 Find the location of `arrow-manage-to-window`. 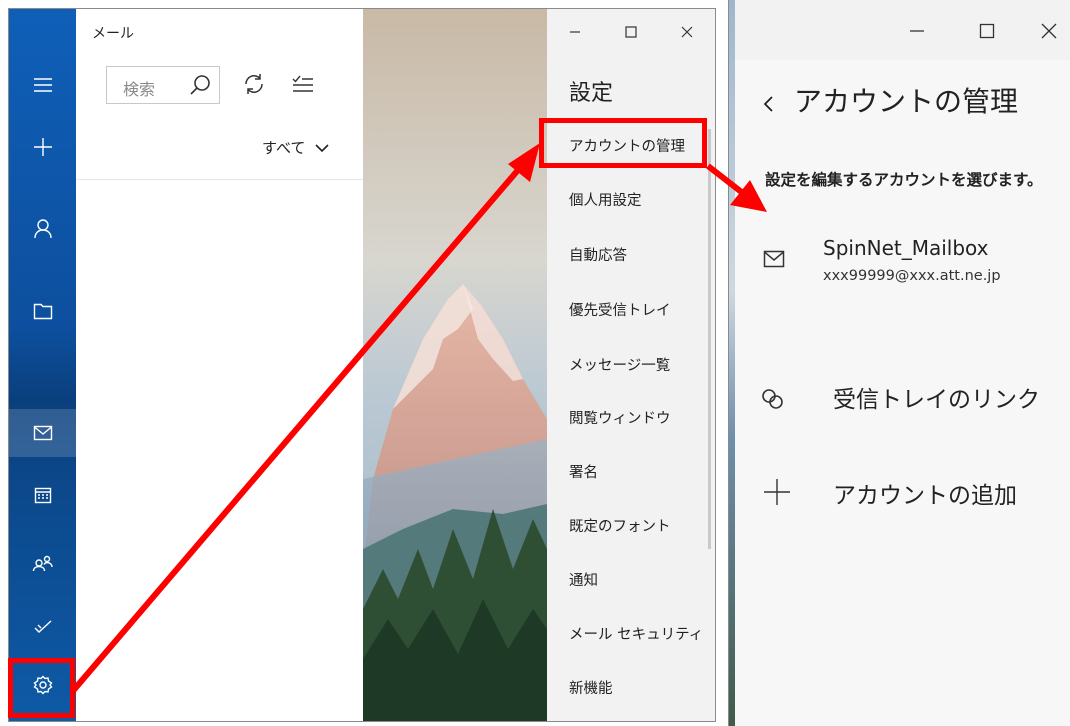

arrow-manage-to-window is located at coordinates (736, 187).